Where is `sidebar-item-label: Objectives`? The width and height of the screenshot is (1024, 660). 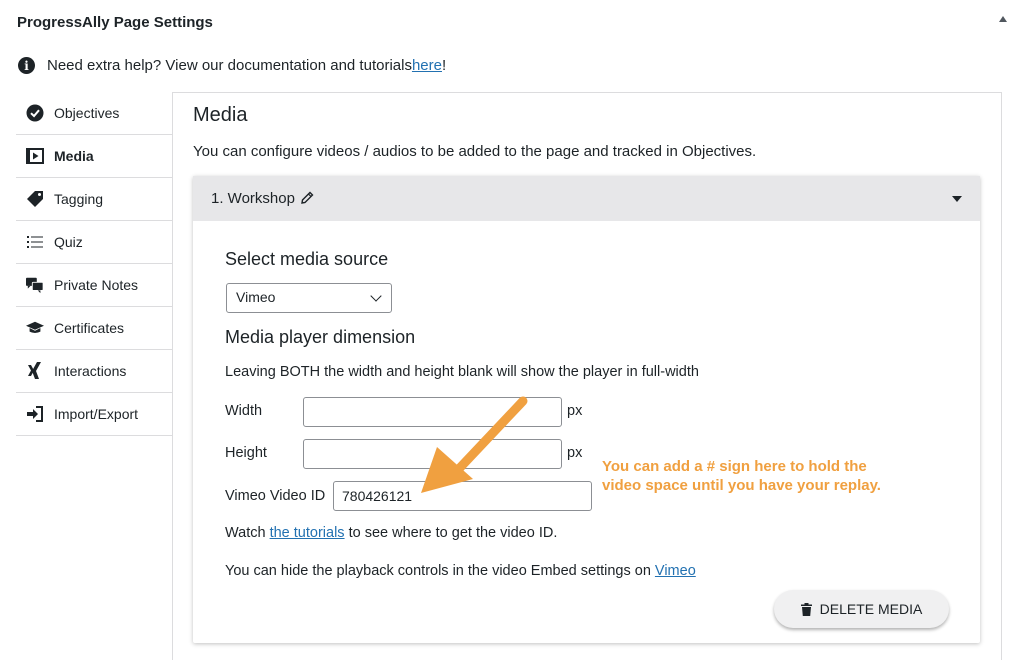
sidebar-item-label: Objectives is located at coordinates (87, 113).